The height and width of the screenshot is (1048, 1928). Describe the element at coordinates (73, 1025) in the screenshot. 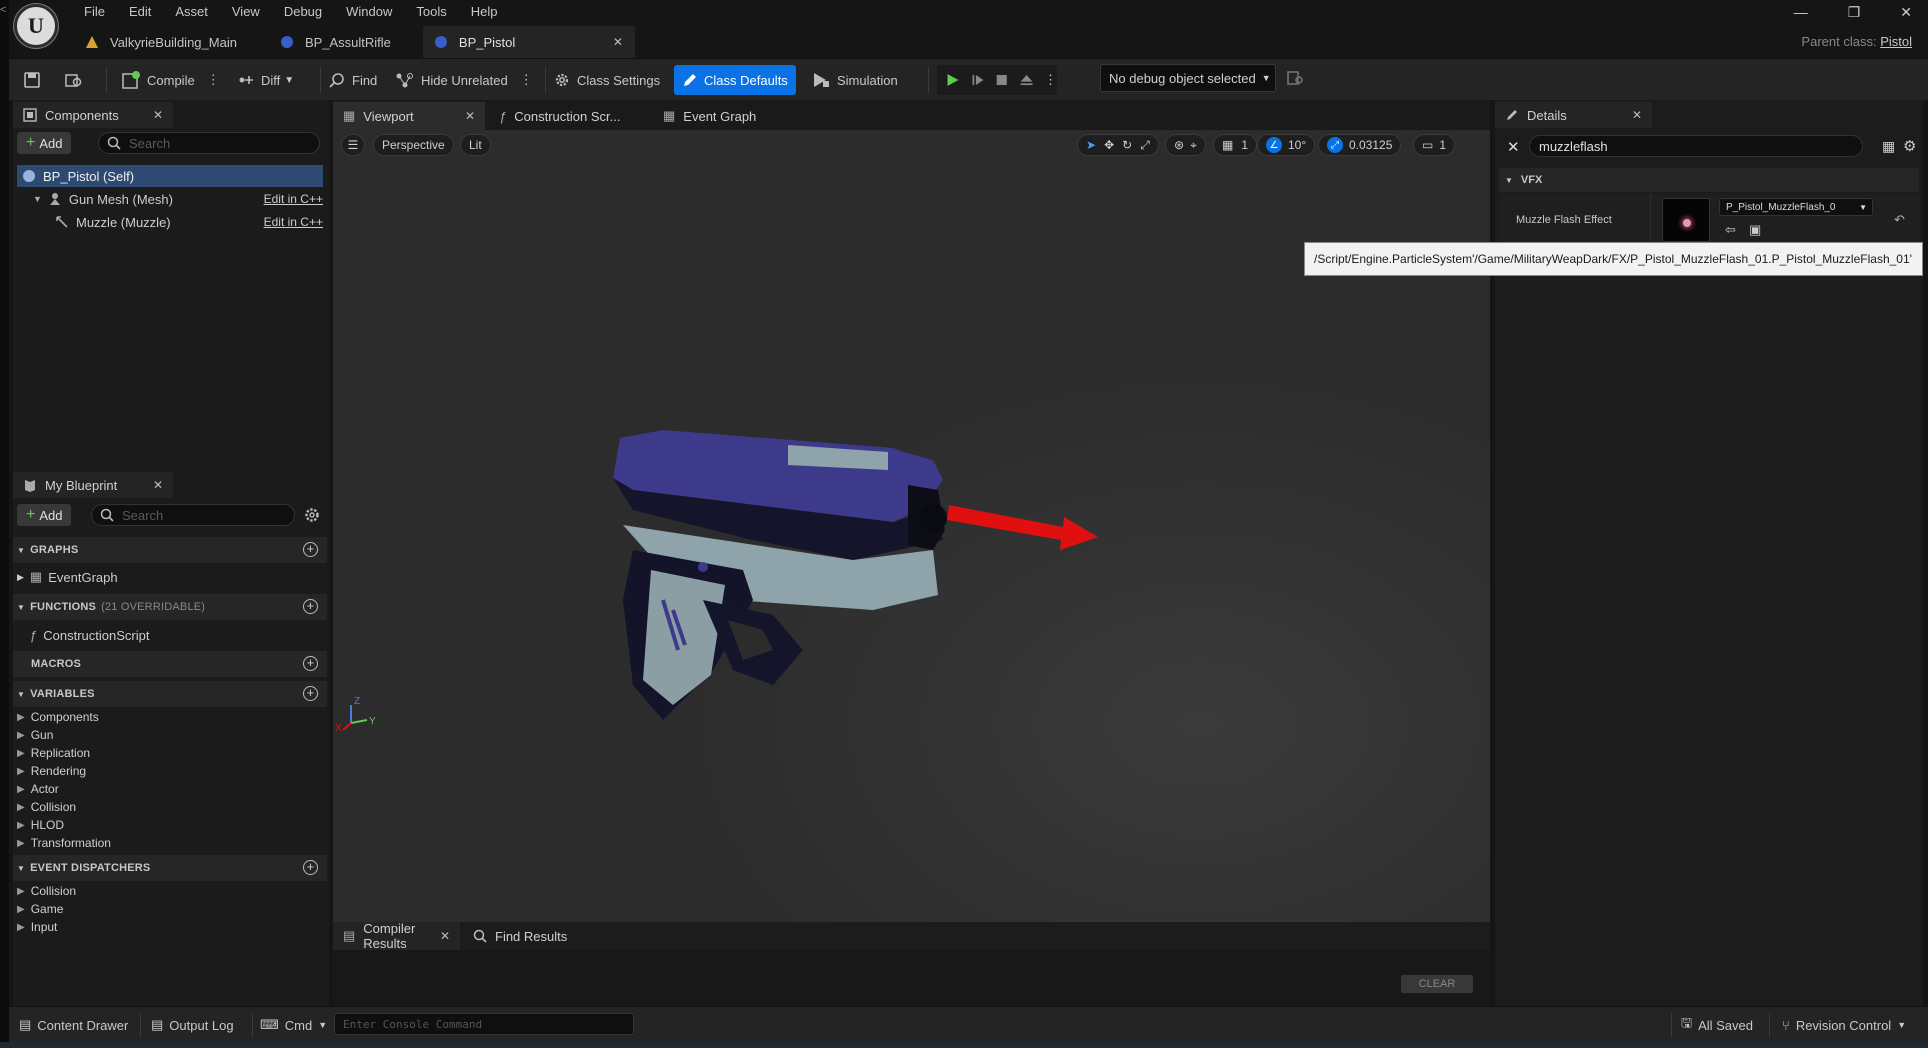

I see `content-drawer-button: ▤ Content Drawer` at that location.